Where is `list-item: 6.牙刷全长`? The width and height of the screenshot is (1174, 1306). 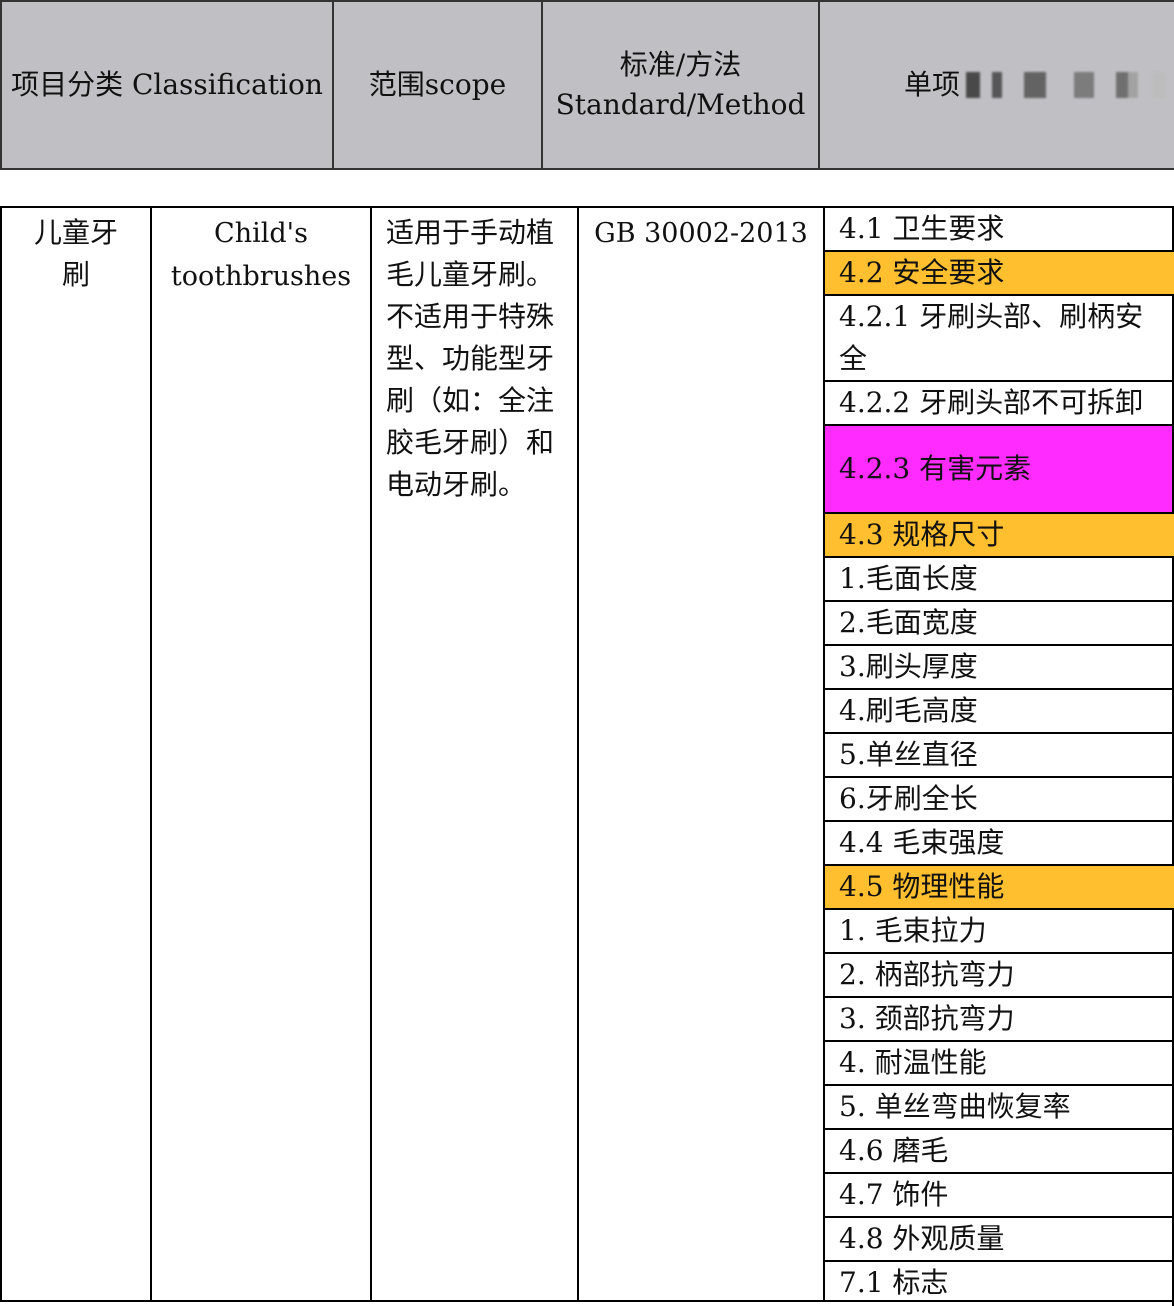
list-item: 6.牙刷全长 is located at coordinates (999, 800).